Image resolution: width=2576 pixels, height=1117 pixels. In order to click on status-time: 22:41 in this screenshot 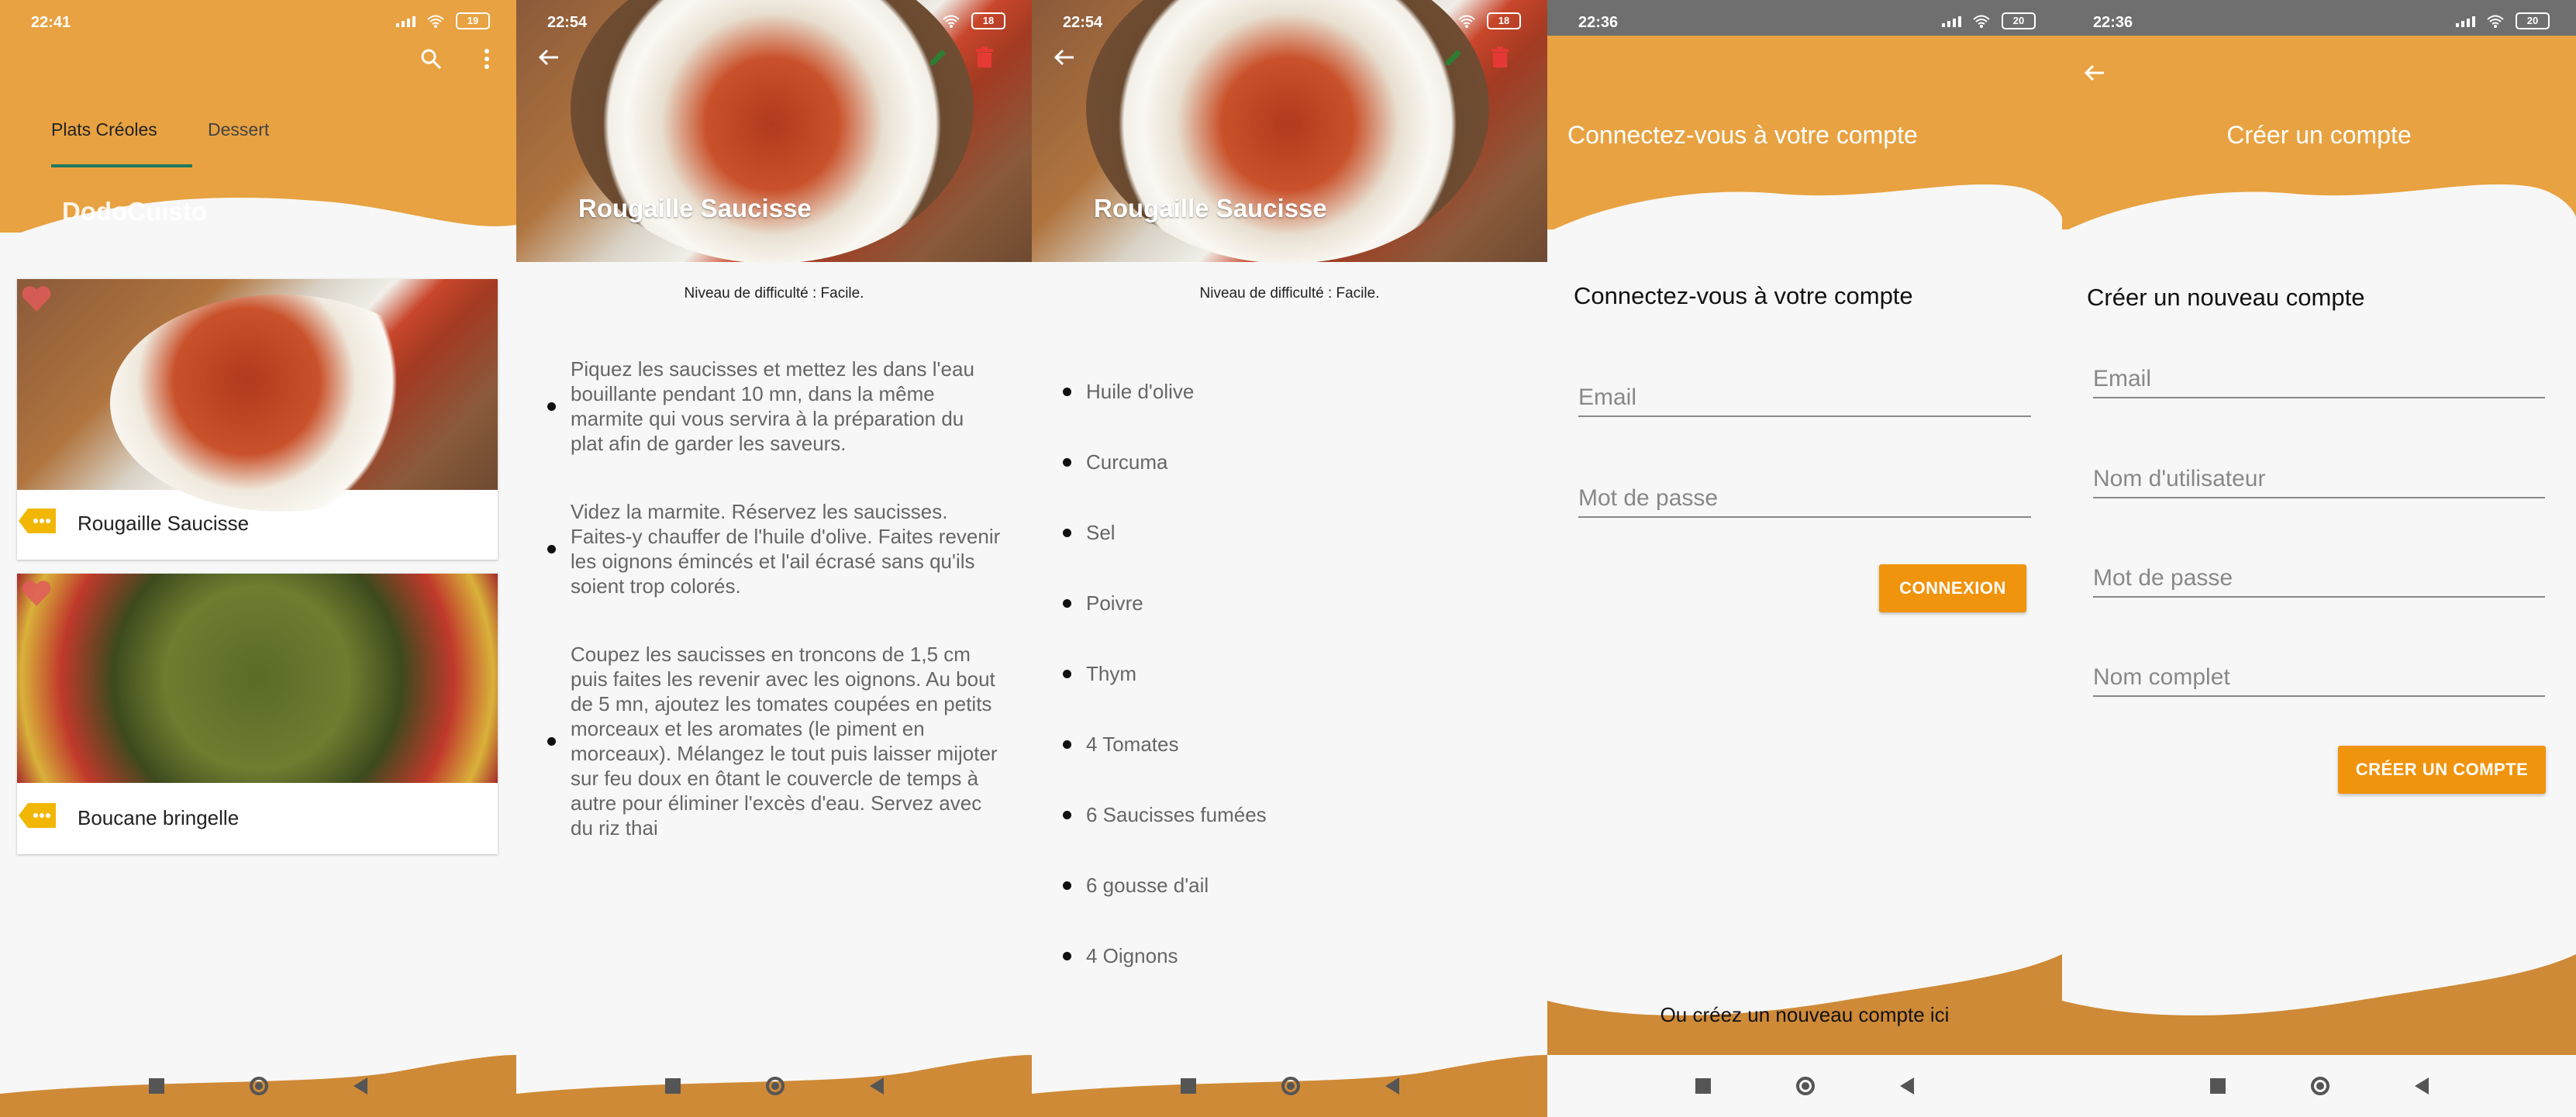, I will do `click(51, 22)`.